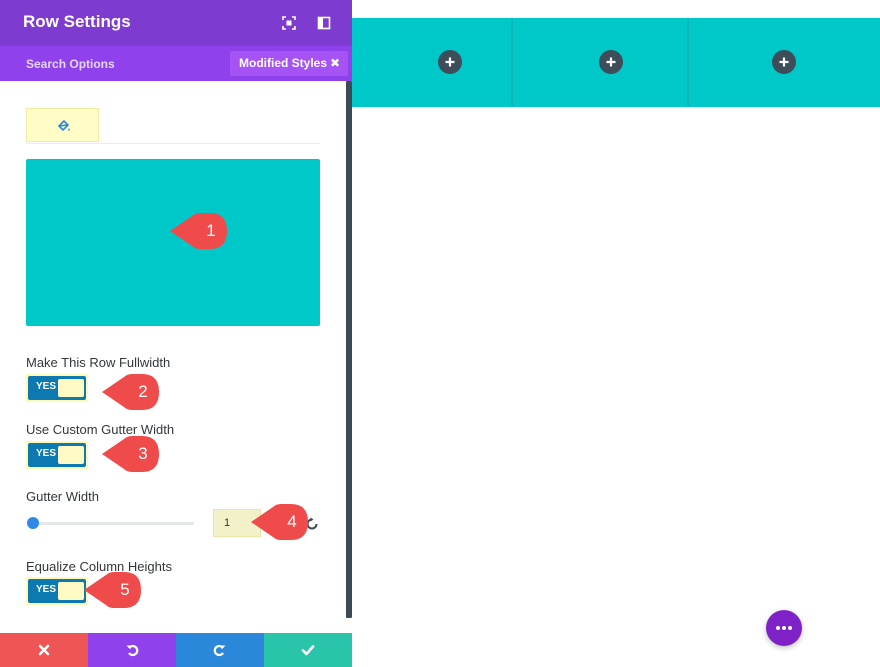  I want to click on redo-button, so click(220, 650).